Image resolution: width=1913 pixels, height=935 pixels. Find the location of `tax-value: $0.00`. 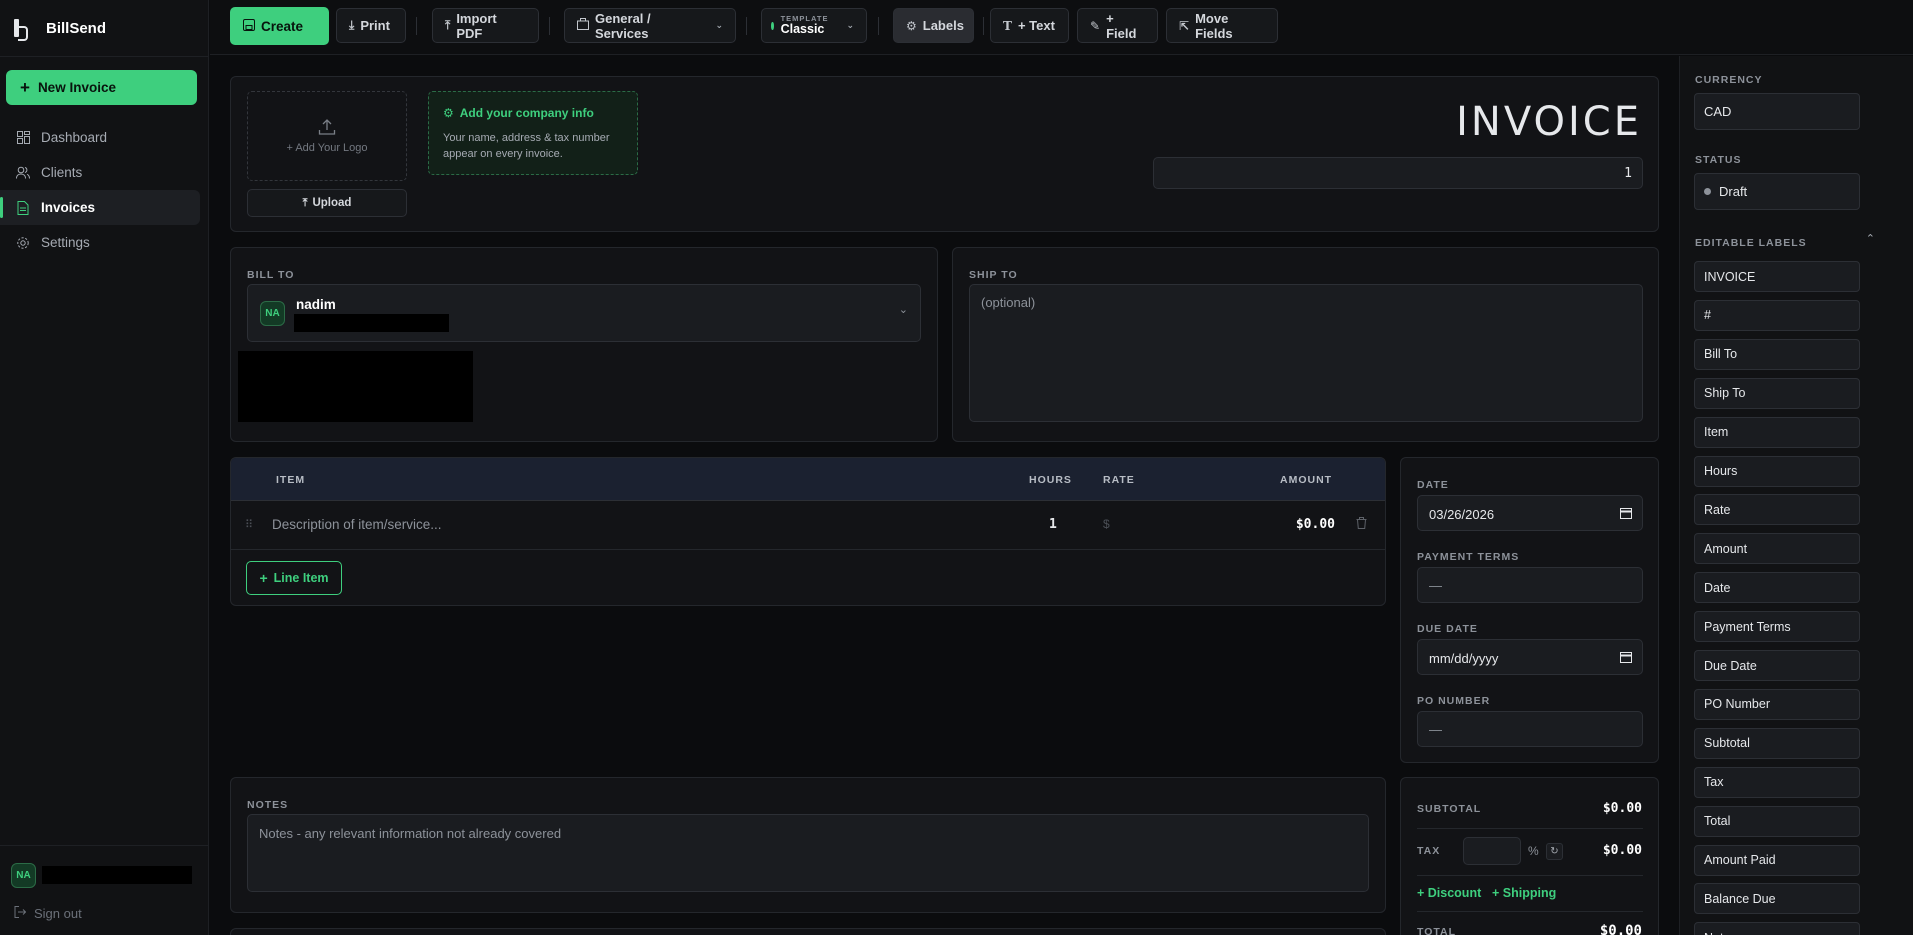

tax-value: $0.00 is located at coordinates (1622, 850).